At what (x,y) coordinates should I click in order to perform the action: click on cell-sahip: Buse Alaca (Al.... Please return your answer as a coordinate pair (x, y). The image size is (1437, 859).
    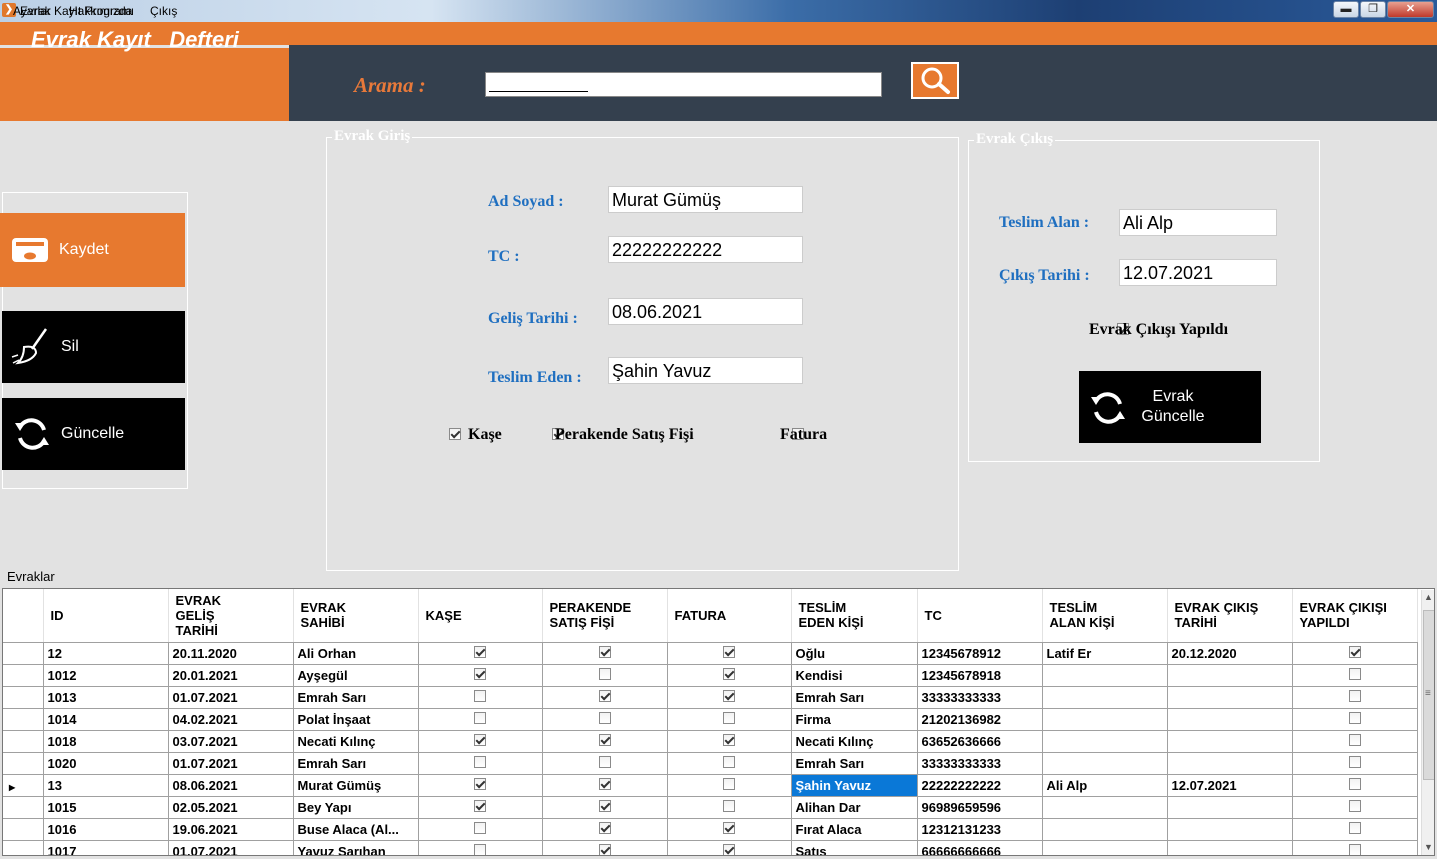
    Looking at the image, I should click on (356, 829).